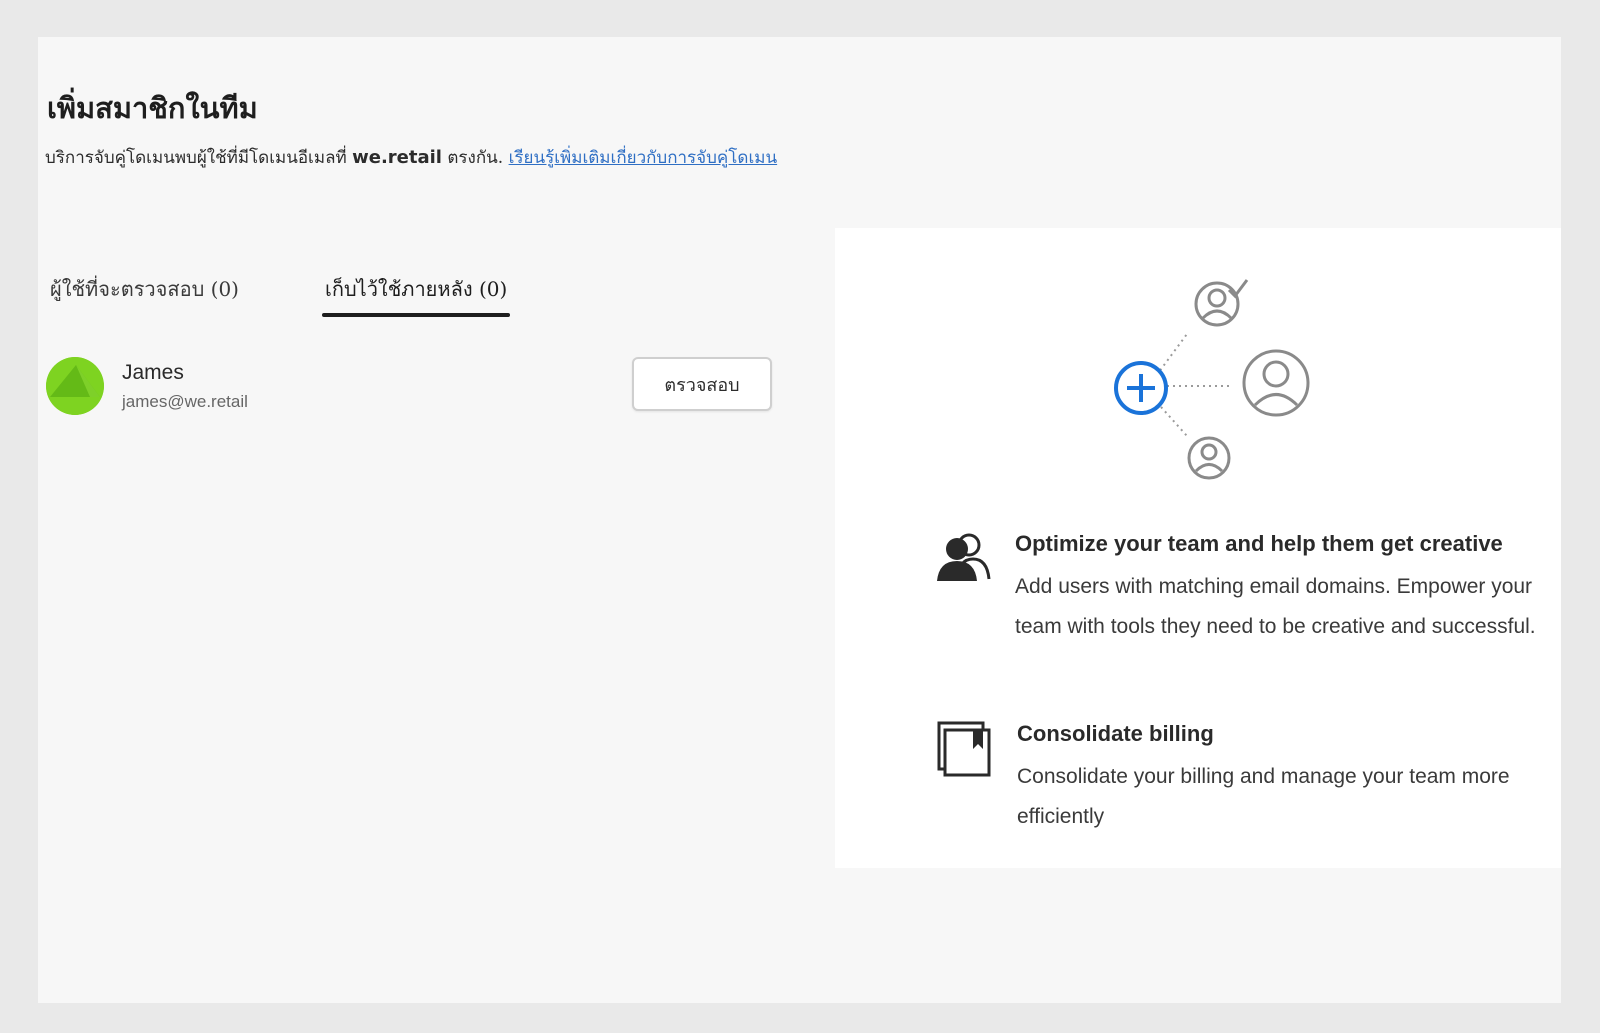 Image resolution: width=1600 pixels, height=1033 pixels. What do you see at coordinates (1115, 733) in the screenshot?
I see `feature-title: Consolidate billing` at bounding box center [1115, 733].